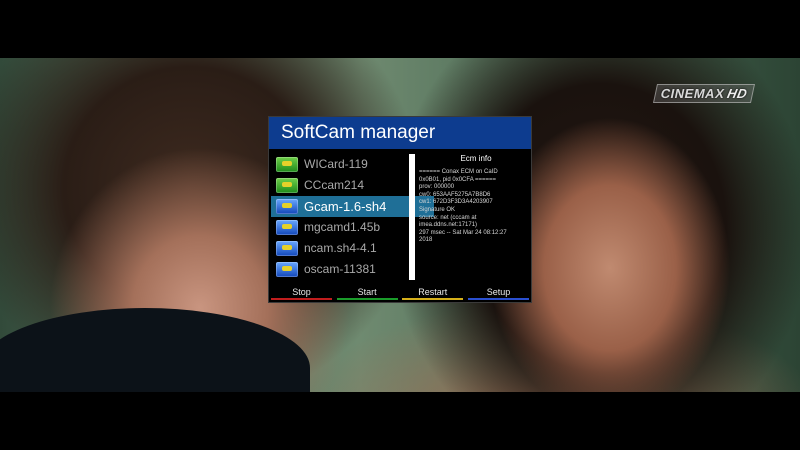 This screenshot has width=800, height=450. Describe the element at coordinates (737, 93) in the screenshot. I see `channel-logo-hd: HD` at that location.